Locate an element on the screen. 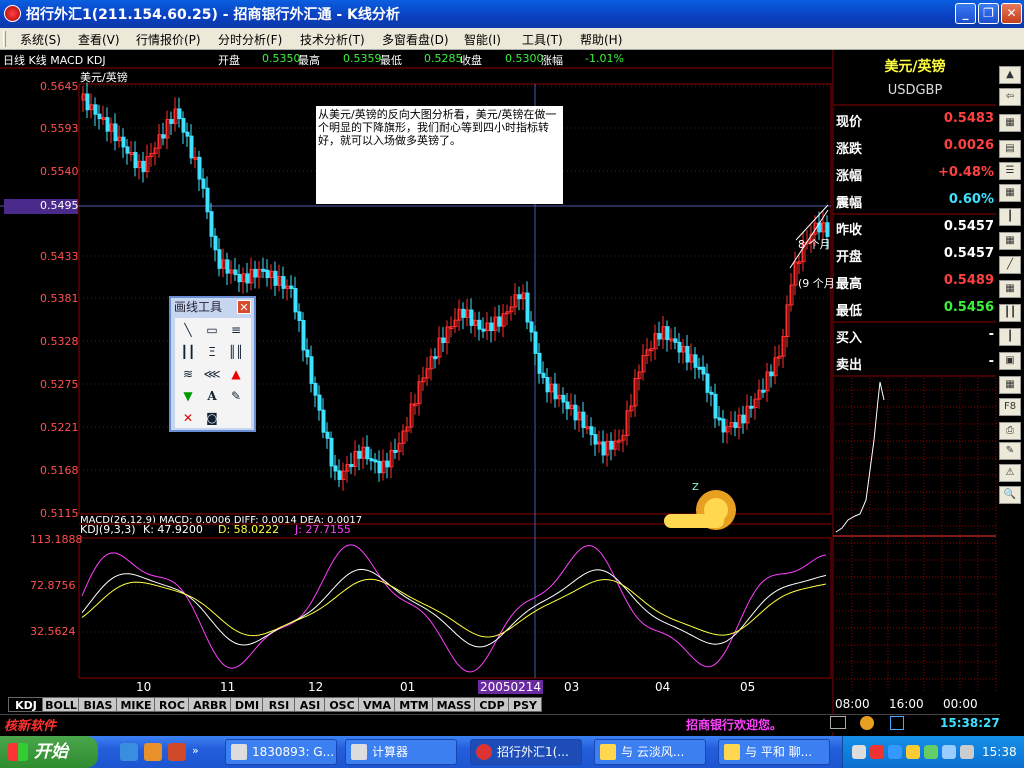 This screenshot has width=1024, height=768. quick-launch-more-icon: » is located at coordinates (195, 750).